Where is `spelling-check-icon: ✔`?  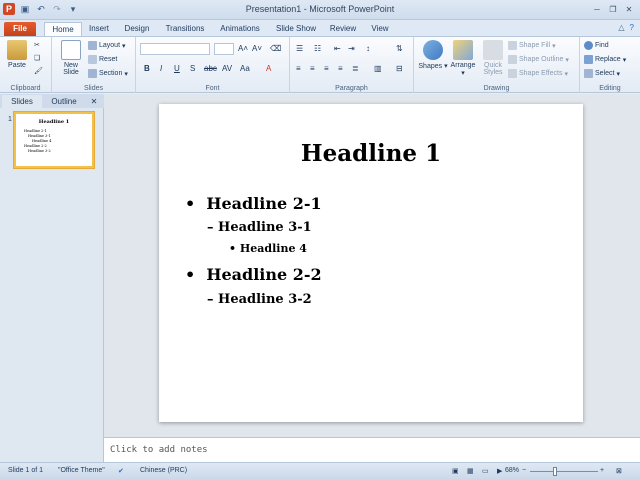 spelling-check-icon: ✔ is located at coordinates (121, 471).